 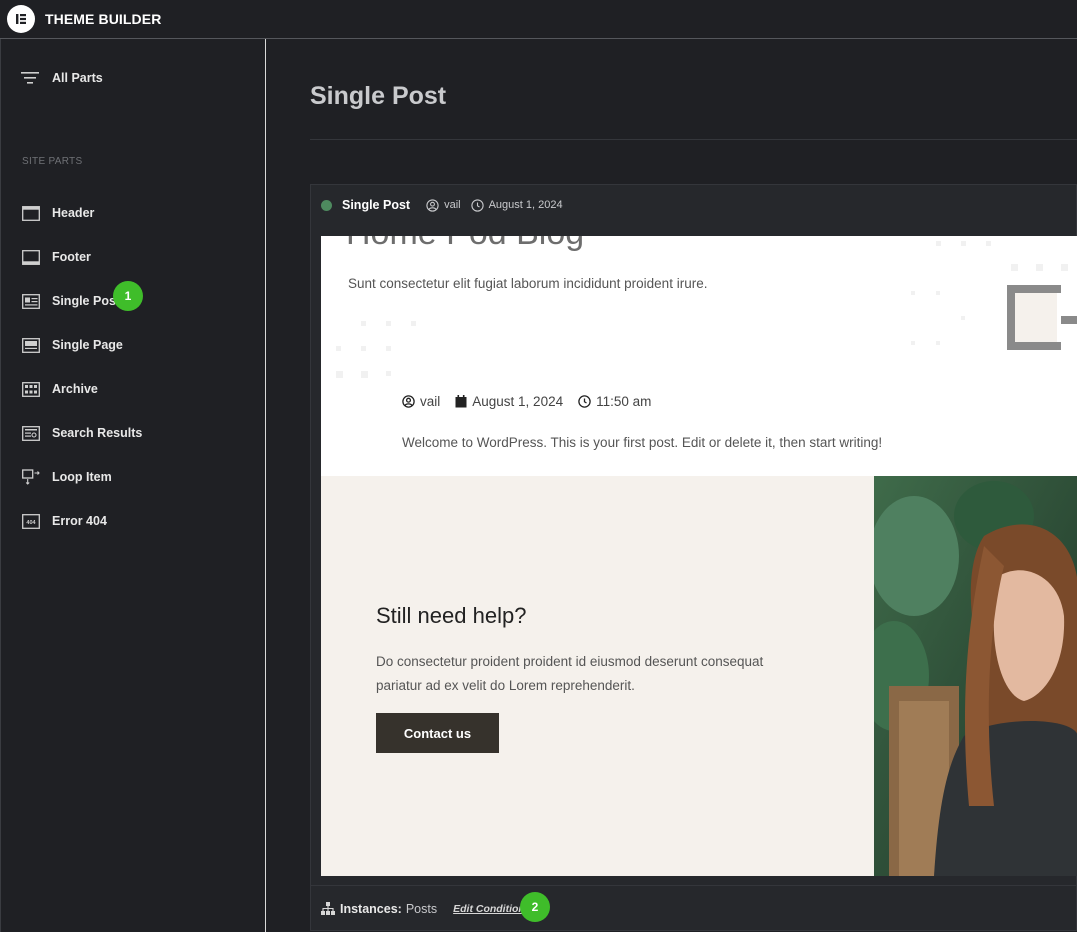 What do you see at coordinates (128, 296) in the screenshot?
I see `step-badge-1: 1` at bounding box center [128, 296].